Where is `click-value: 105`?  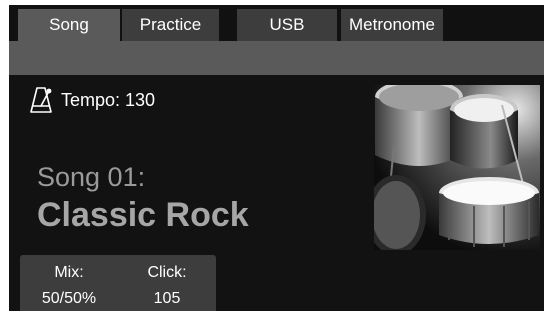 click-value: 105 is located at coordinates (167, 298).